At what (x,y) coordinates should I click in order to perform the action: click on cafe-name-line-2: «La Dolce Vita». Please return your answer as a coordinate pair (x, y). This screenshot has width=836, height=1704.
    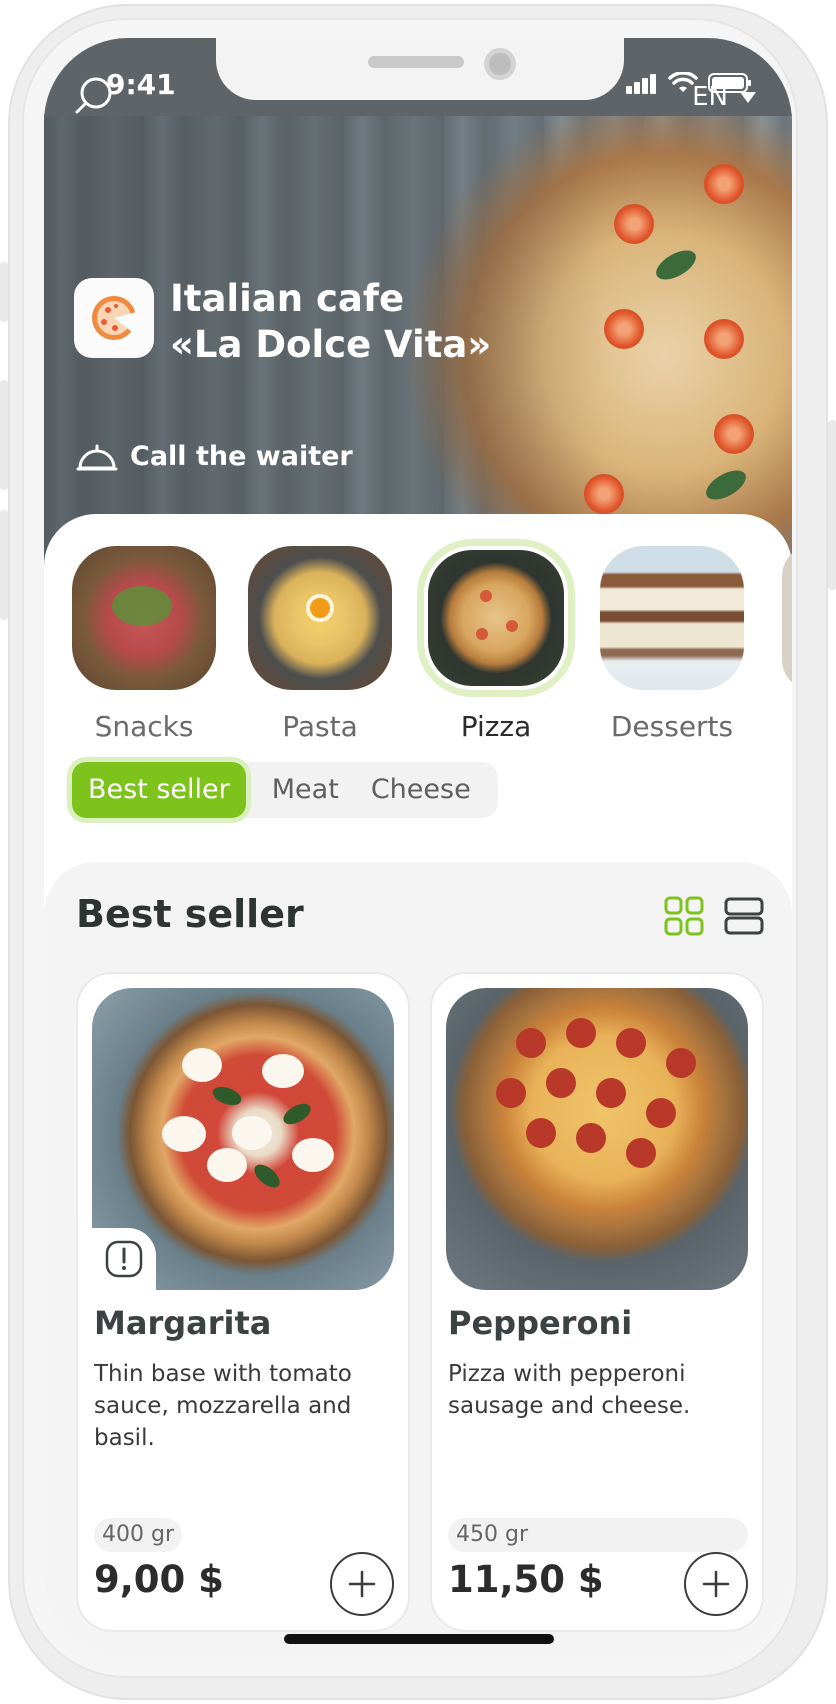
    Looking at the image, I should click on (331, 344).